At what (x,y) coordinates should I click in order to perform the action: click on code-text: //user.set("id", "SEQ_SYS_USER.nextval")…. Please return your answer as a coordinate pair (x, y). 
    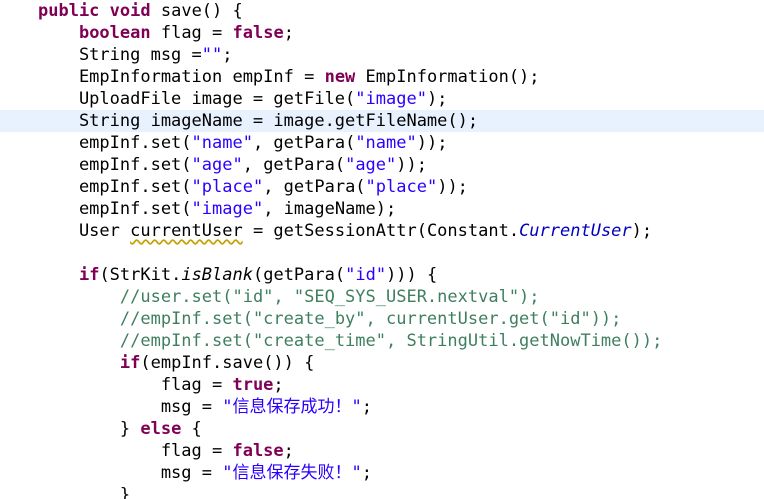
    Looking at the image, I should click on (289, 297).